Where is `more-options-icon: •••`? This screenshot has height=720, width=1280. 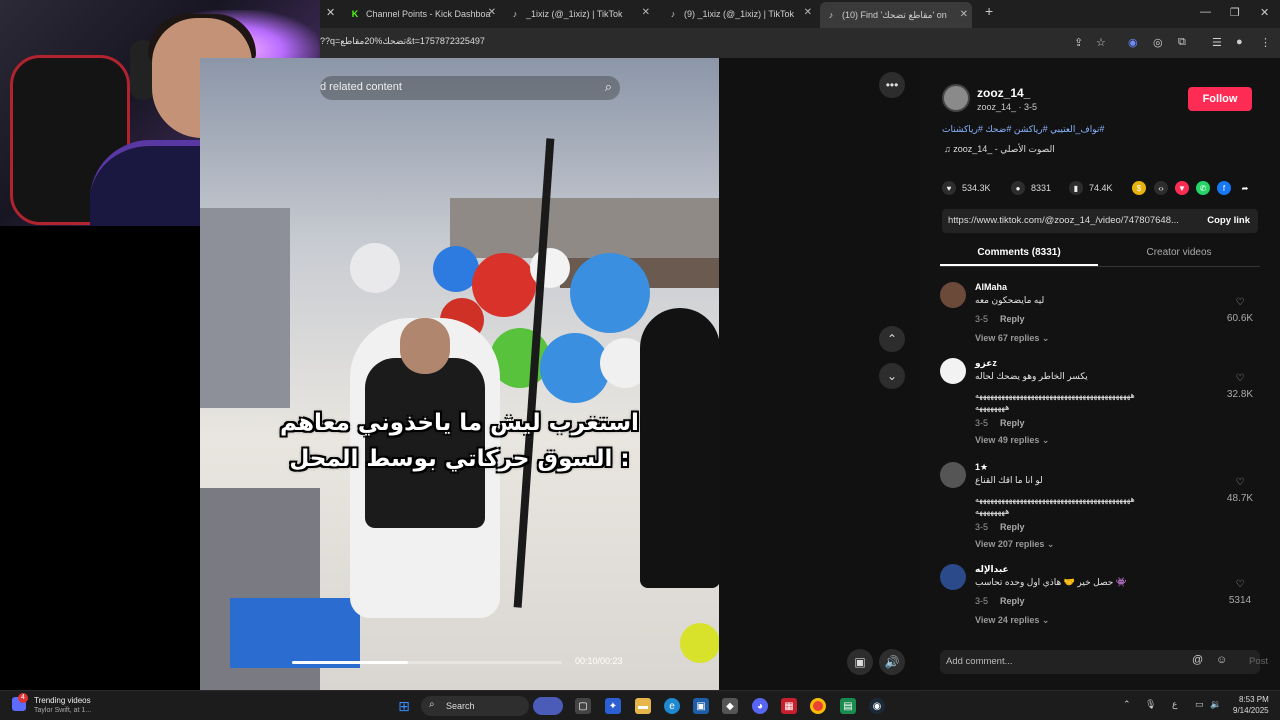 more-options-icon: ••• is located at coordinates (892, 85).